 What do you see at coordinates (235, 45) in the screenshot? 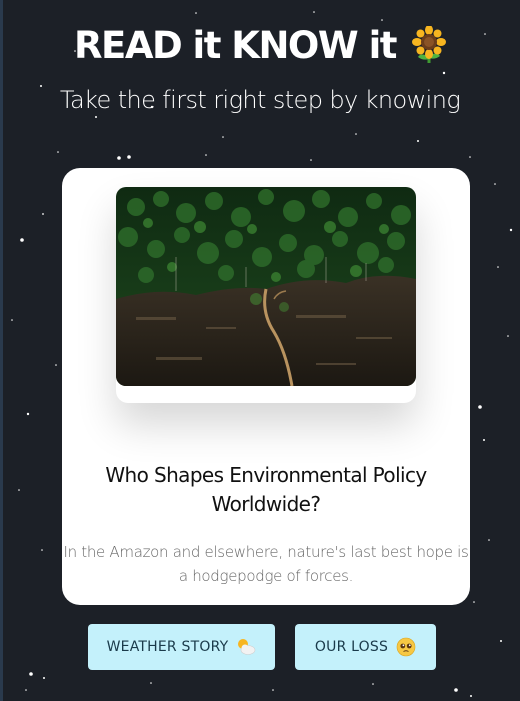
I see `site-title: READ it KNOW it` at bounding box center [235, 45].